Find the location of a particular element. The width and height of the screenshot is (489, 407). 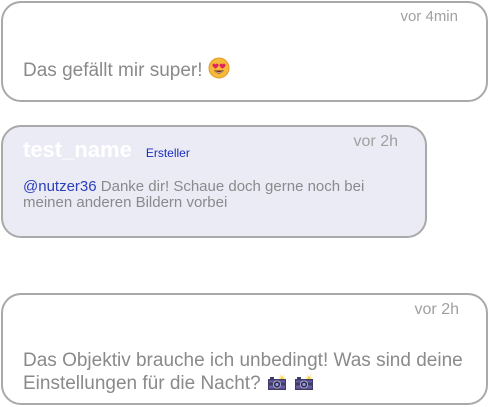

creator-badge: Ersteller is located at coordinates (167, 153).